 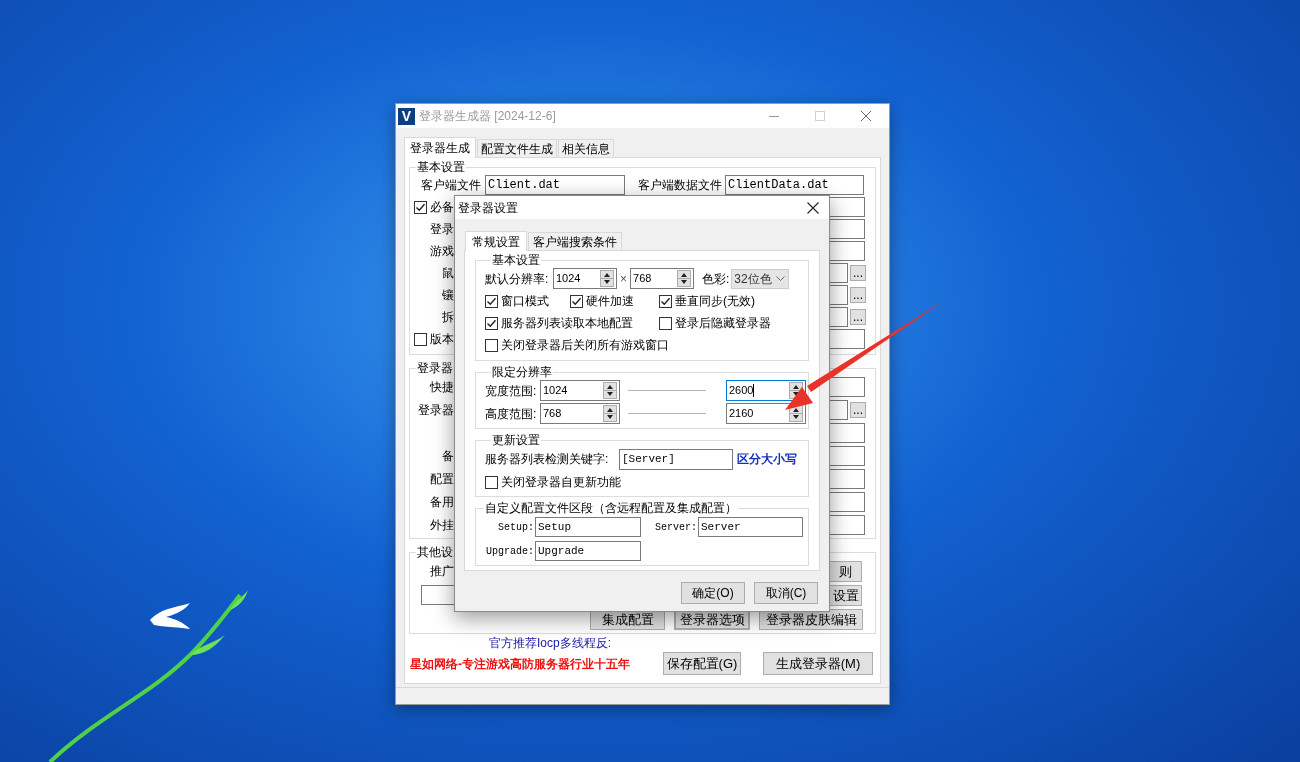 What do you see at coordinates (723, 323) in the screenshot?
I see `checkbox-label: 登录后隐藏登录器` at bounding box center [723, 323].